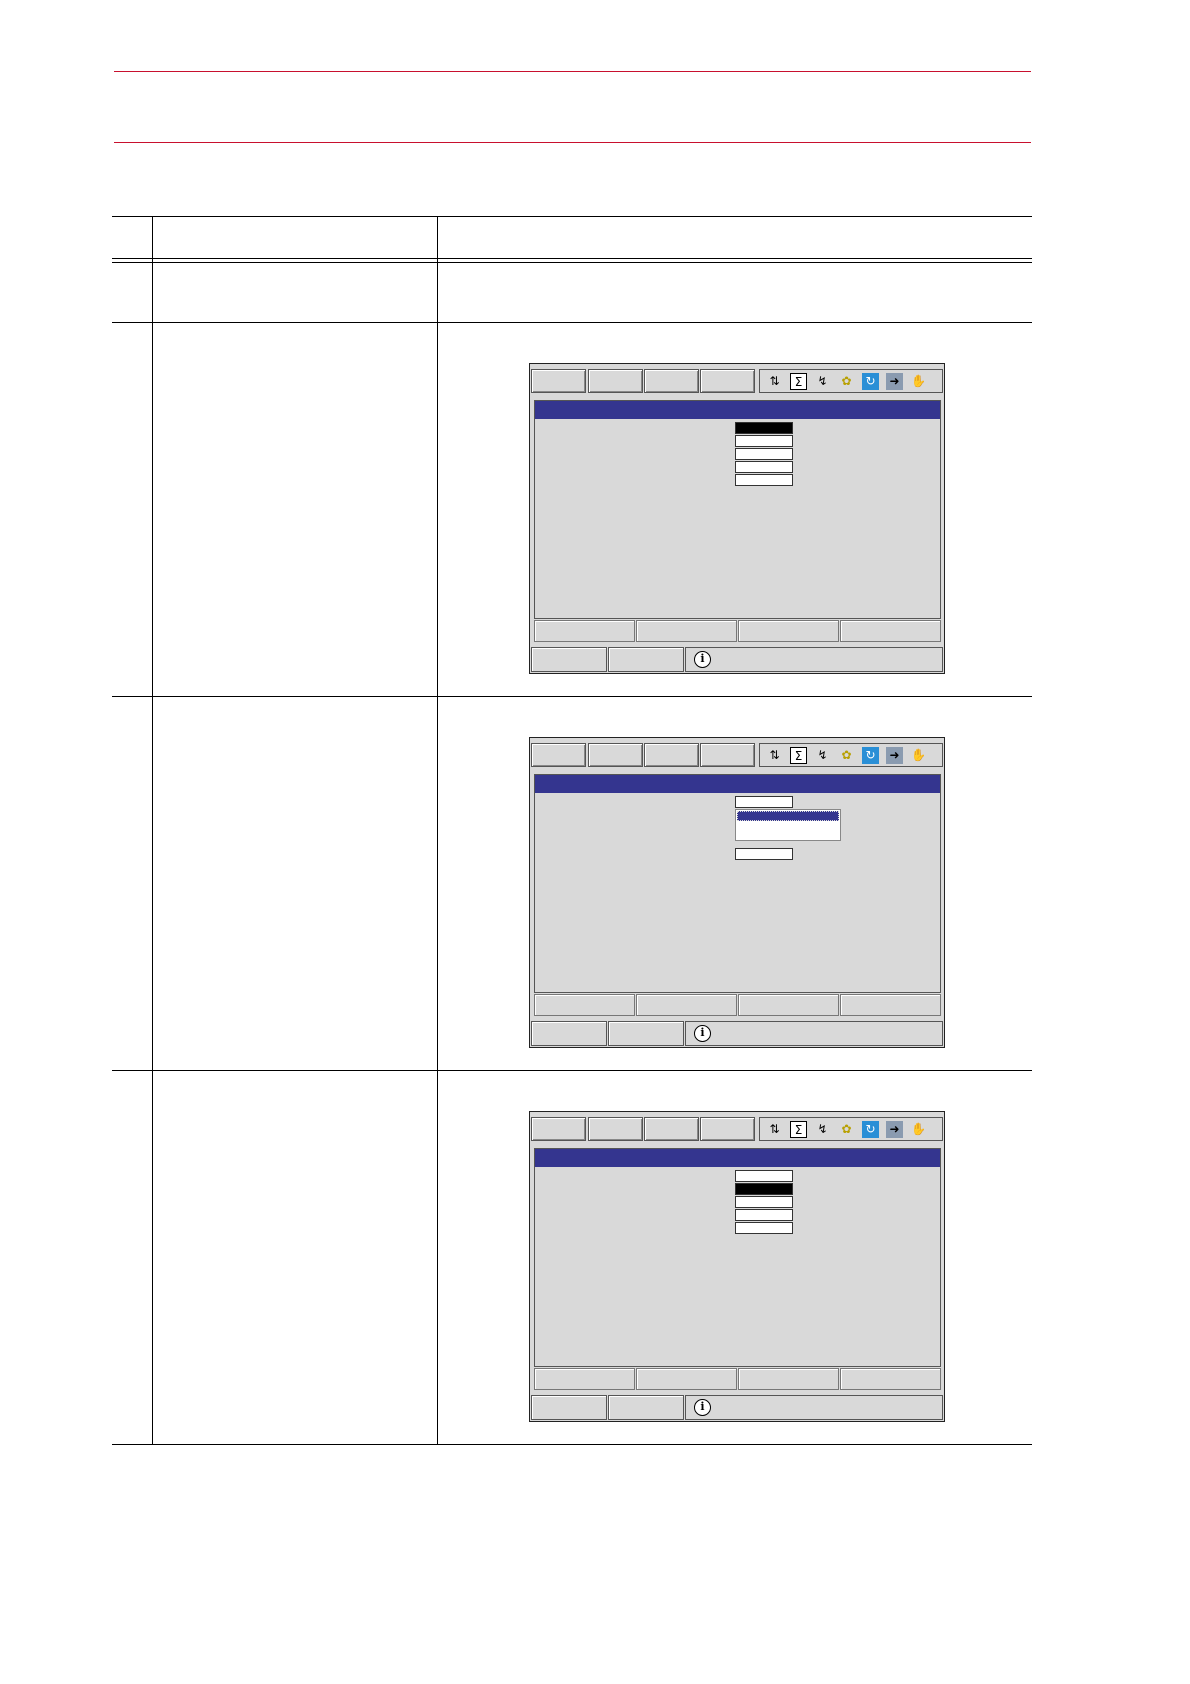 The image size is (1190, 1684). I want to click on dropdown-highlighted-option, so click(788, 816).